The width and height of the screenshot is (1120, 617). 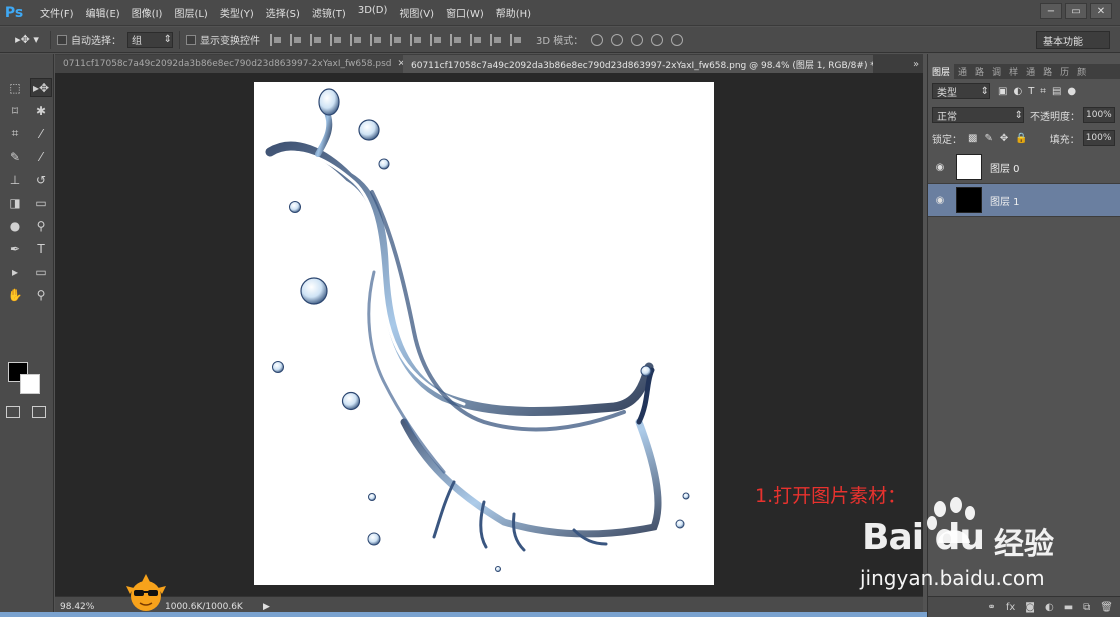 I want to click on scale-3d-icon, so click(x=677, y=39).